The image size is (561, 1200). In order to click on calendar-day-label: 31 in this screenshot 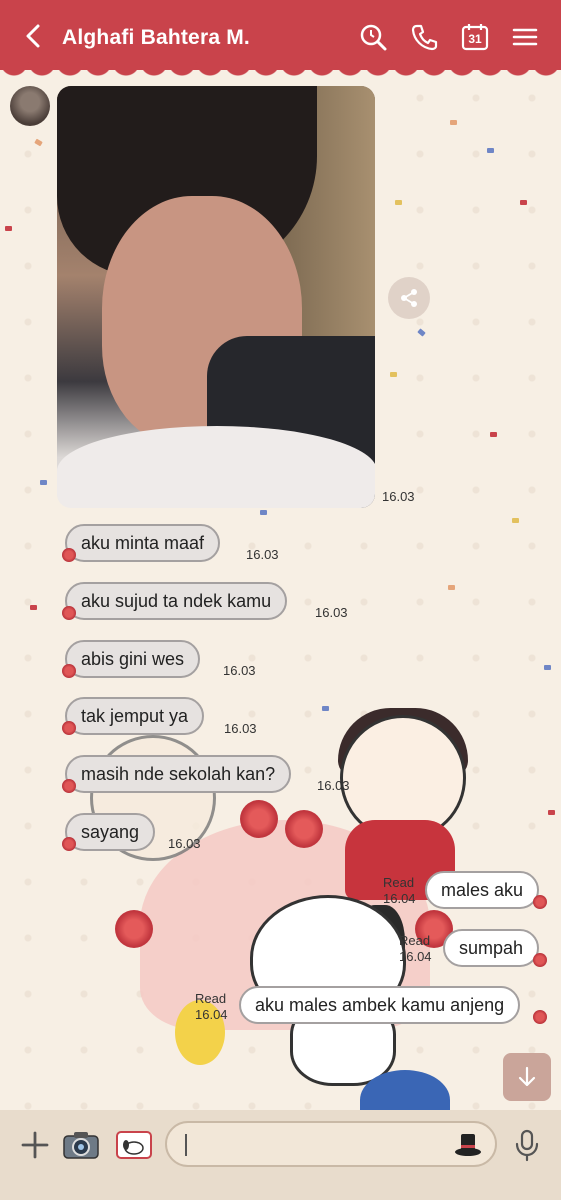, I will do `click(475, 39)`.